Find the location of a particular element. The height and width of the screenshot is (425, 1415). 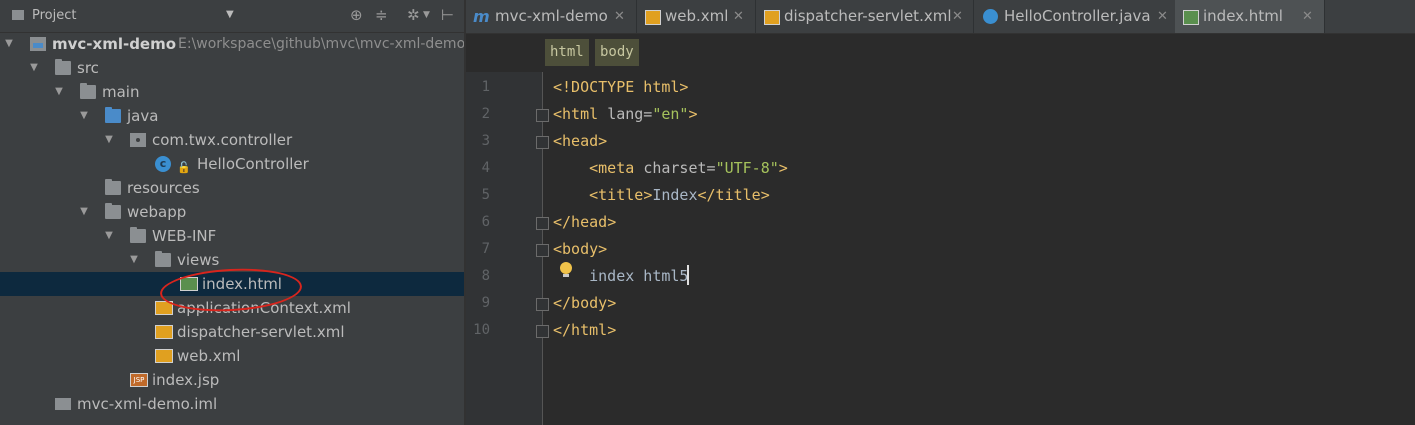

tree-item-src: ▼ src is located at coordinates (232, 68).